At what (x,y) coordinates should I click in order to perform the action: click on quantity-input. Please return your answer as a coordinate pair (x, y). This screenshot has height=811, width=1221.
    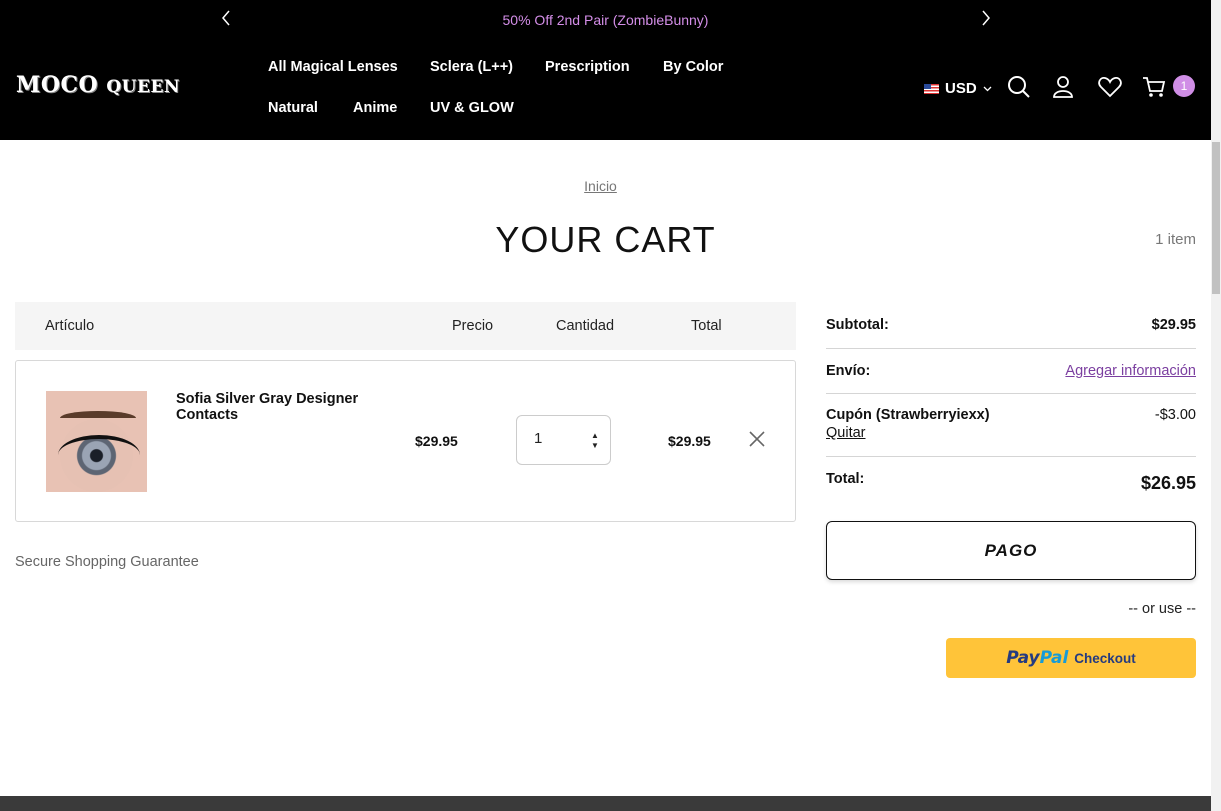
    Looking at the image, I should click on (559, 438).